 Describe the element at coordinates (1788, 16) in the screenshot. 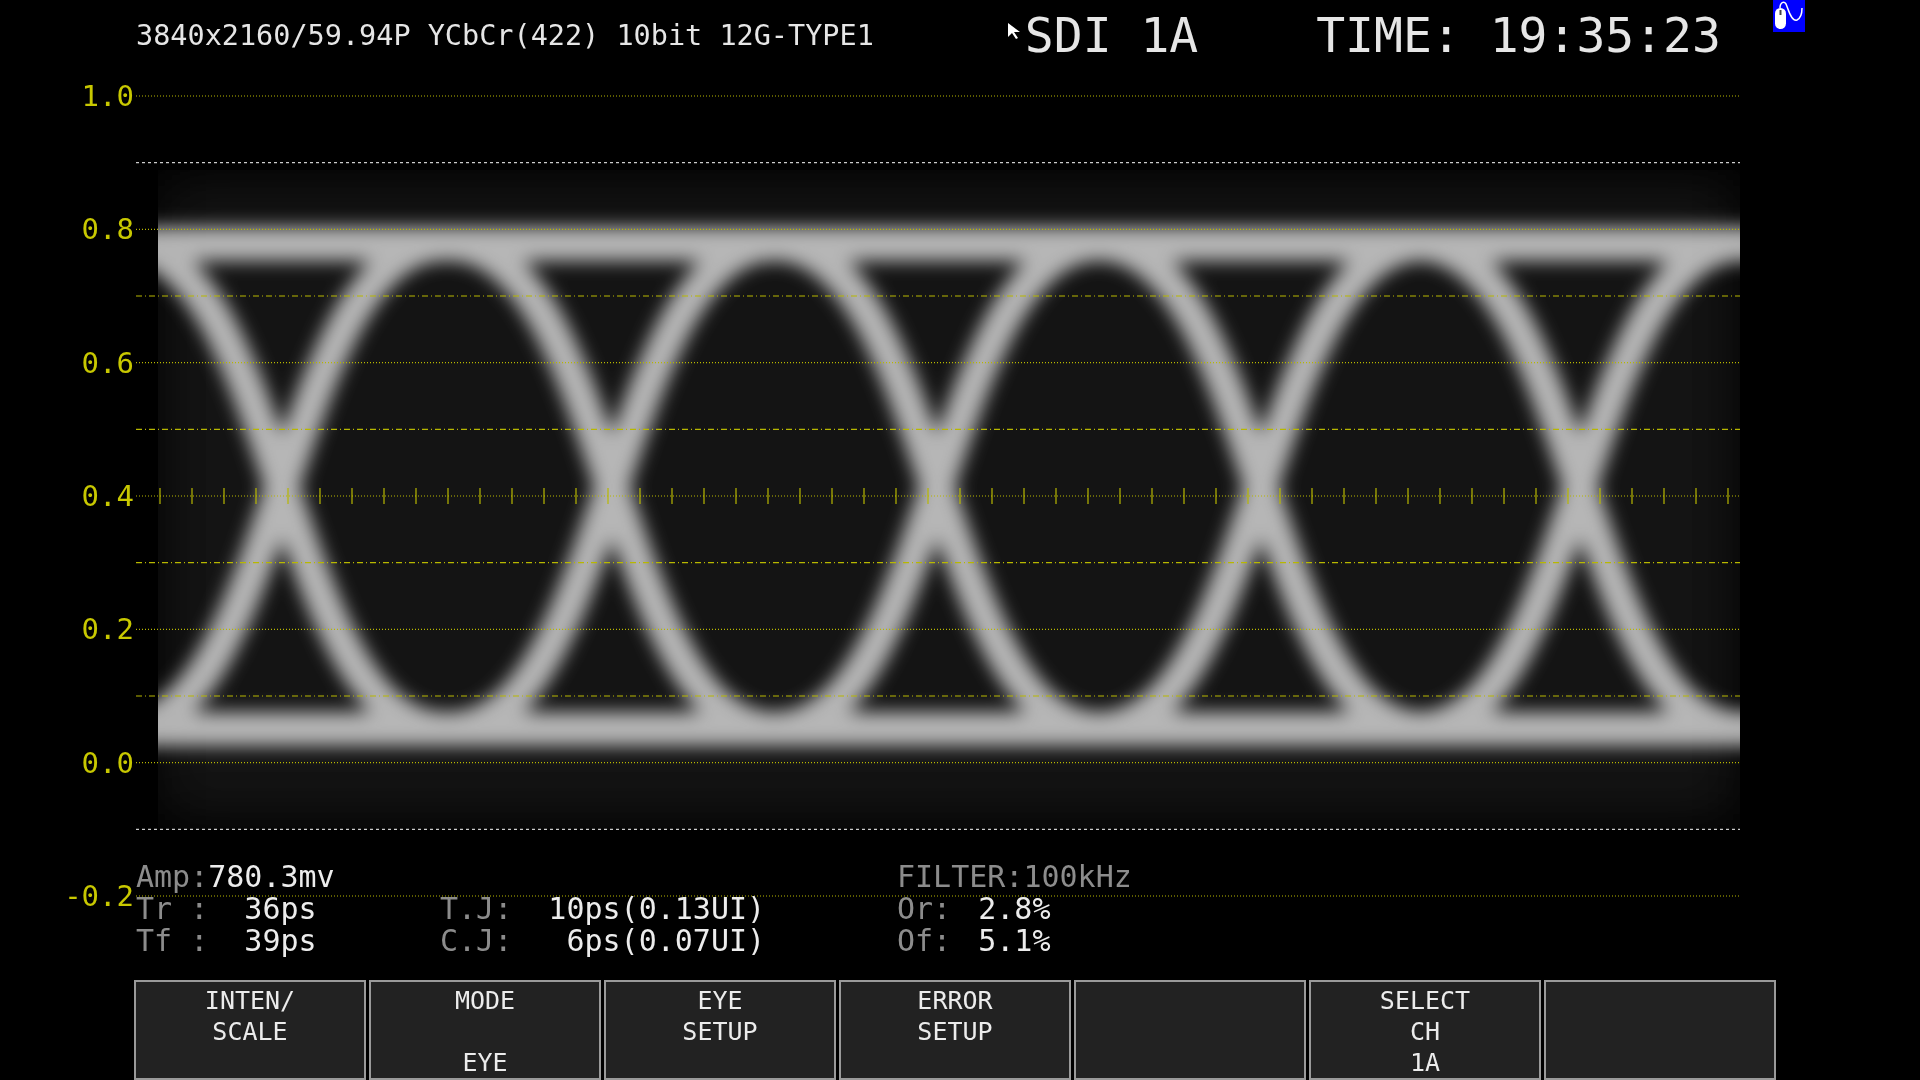

I see `mouse-icon` at that location.